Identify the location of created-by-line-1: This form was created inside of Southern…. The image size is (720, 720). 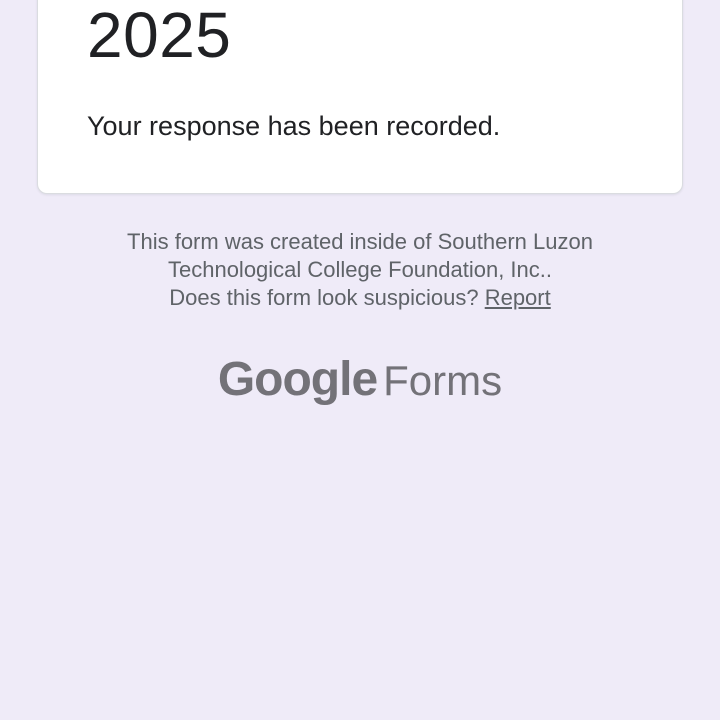
(360, 241).